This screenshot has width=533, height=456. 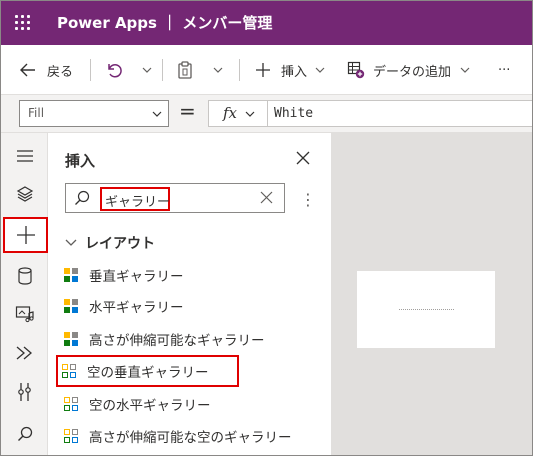 I want to click on list-item-label: 水平ギャラリー, so click(x=136, y=308).